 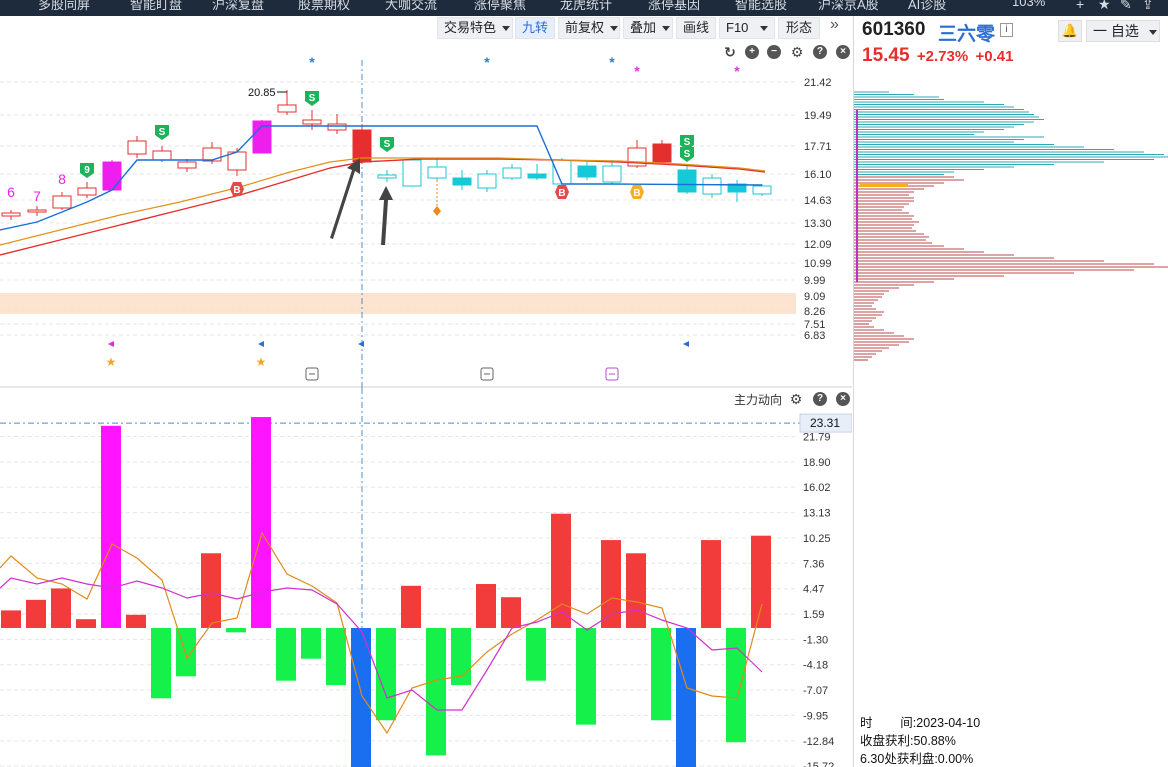 I want to click on sub-axis-label: -12.84, so click(x=818, y=742).